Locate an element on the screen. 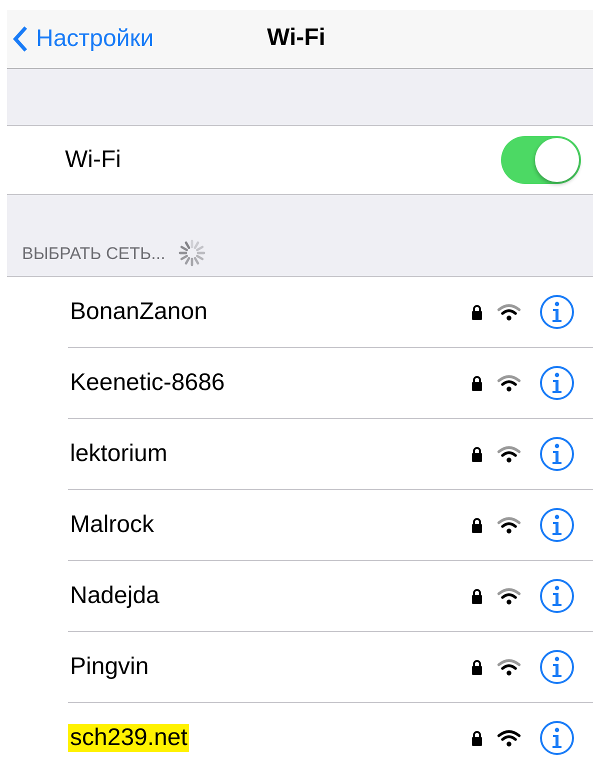 This screenshot has width=593, height=760. network-name: Pingvin is located at coordinates (109, 667).